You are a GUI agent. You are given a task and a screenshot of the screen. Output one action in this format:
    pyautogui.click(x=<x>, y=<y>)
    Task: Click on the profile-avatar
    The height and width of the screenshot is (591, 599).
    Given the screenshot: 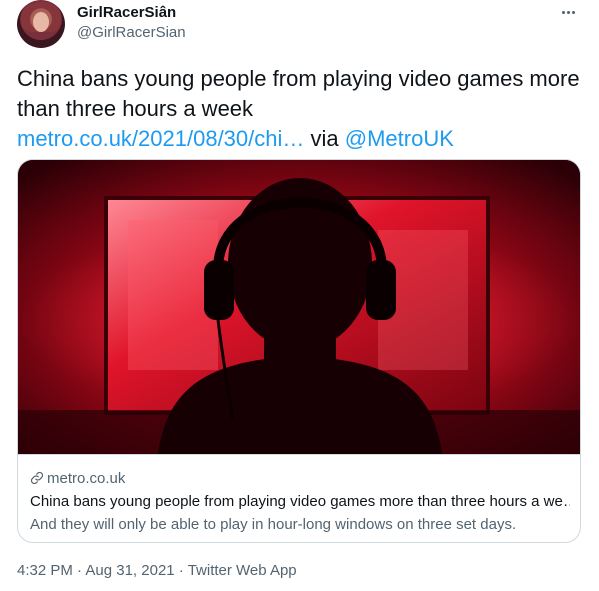 What is the action you would take?
    pyautogui.click(x=41, y=24)
    